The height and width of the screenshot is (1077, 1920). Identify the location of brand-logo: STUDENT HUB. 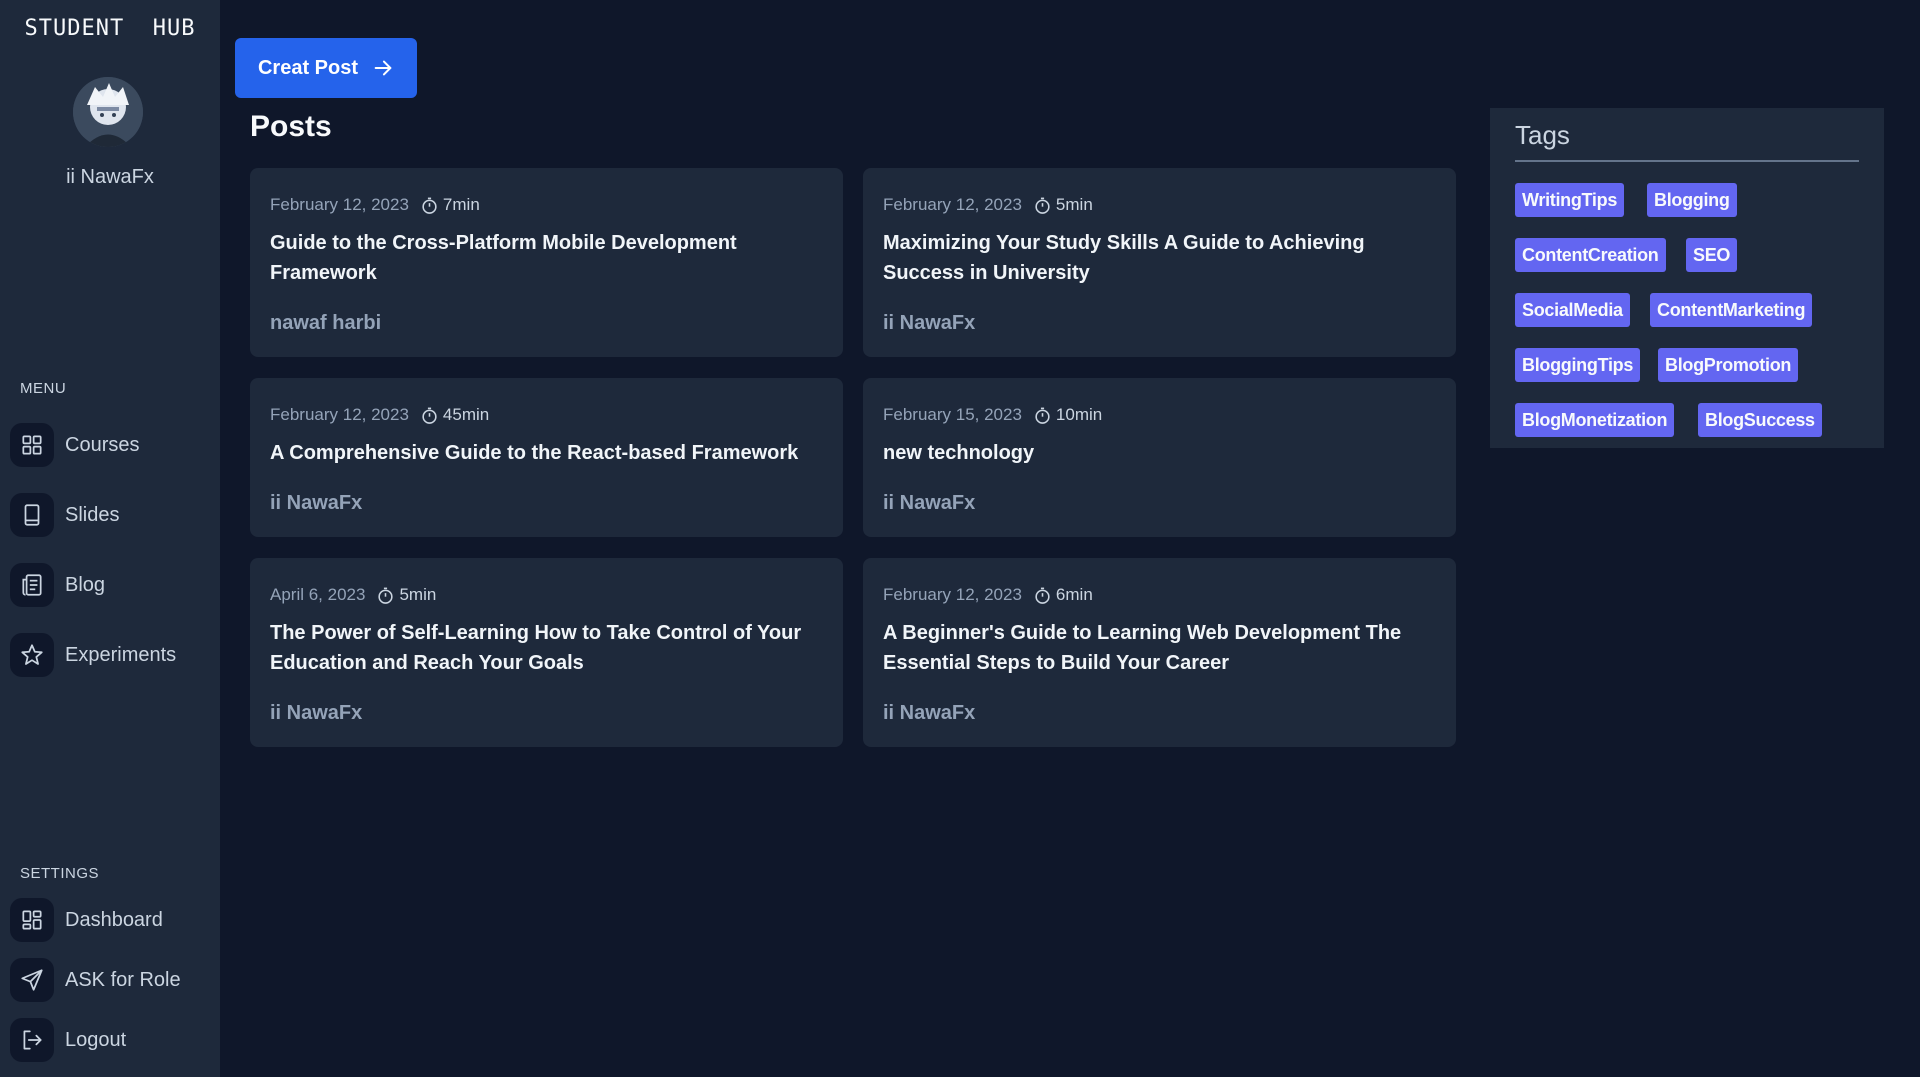
(110, 28).